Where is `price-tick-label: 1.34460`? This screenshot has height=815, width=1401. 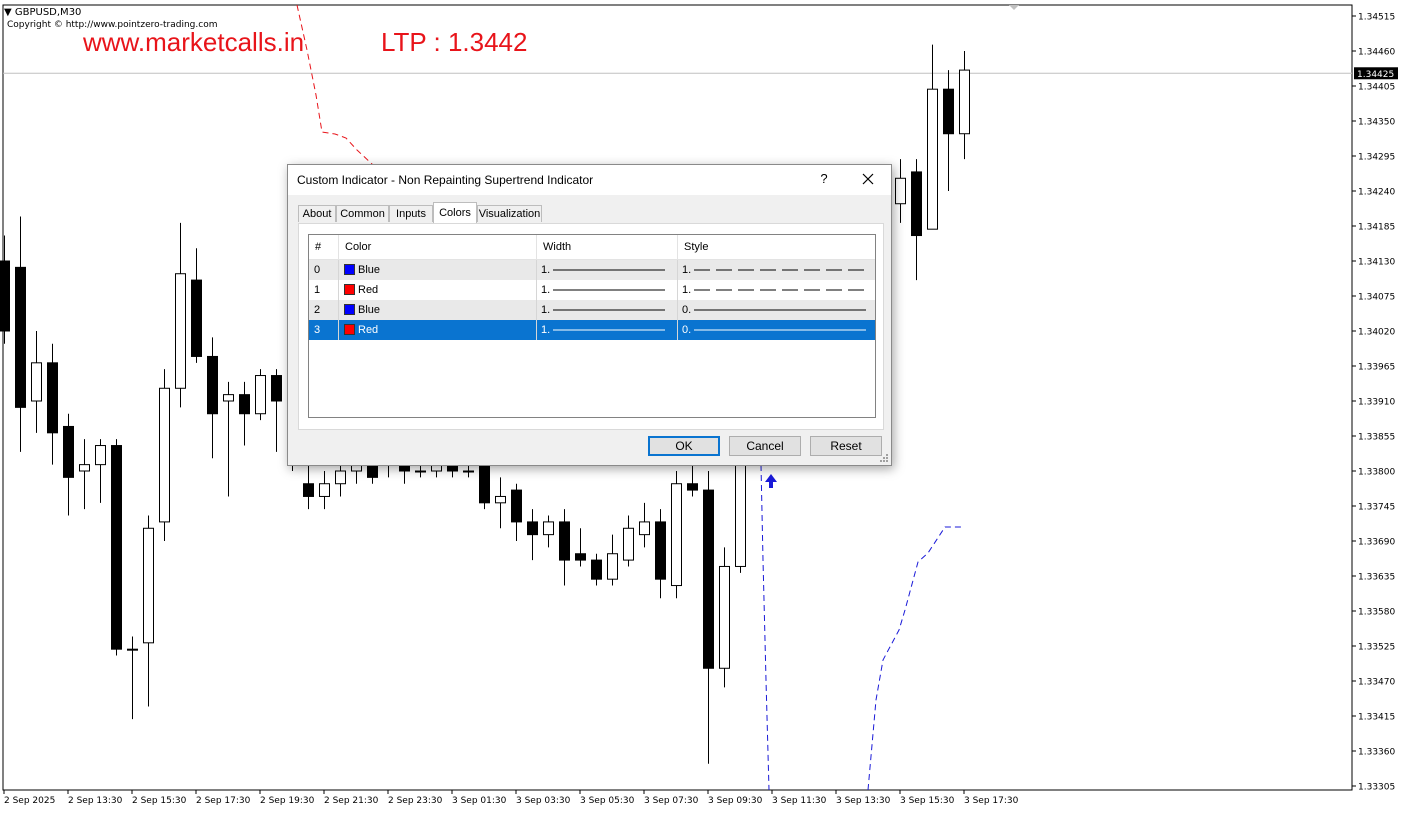 price-tick-label: 1.34460 is located at coordinates (1376, 53).